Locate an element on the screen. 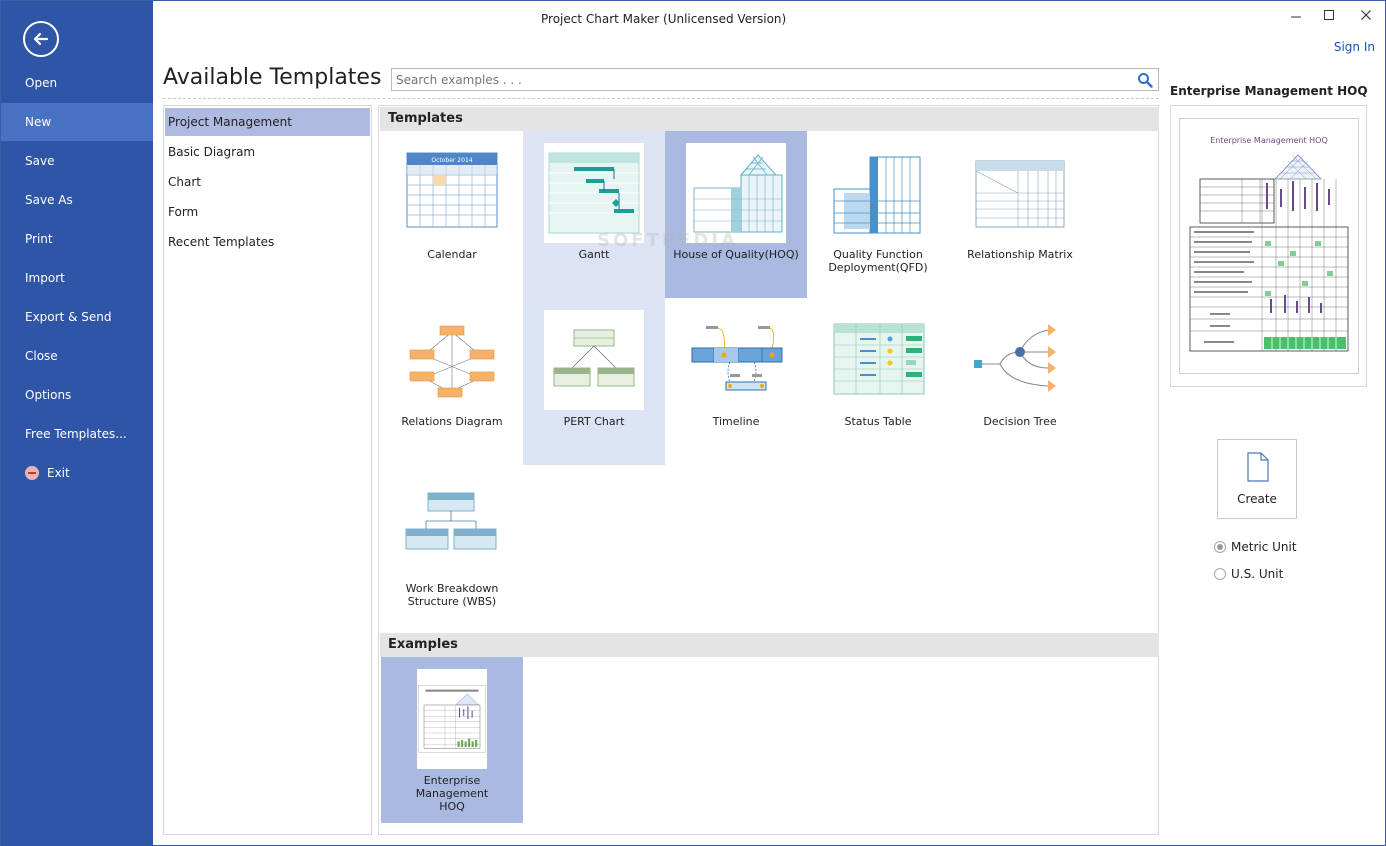  status-table-thumbnail is located at coordinates (879, 359).